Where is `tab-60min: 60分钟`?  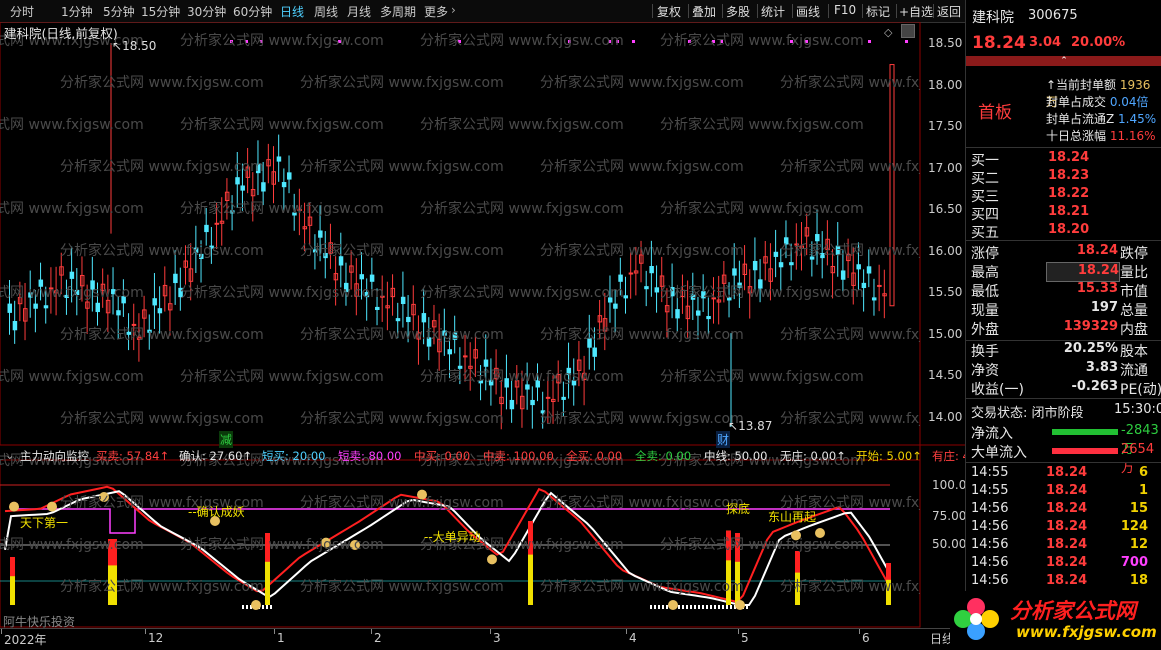
tab-60min: 60分钟 is located at coordinates (252, 11).